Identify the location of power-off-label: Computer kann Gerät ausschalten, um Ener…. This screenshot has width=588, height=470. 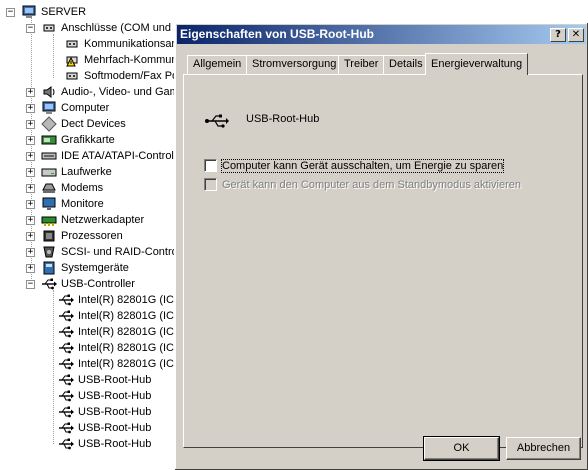
(362, 165).